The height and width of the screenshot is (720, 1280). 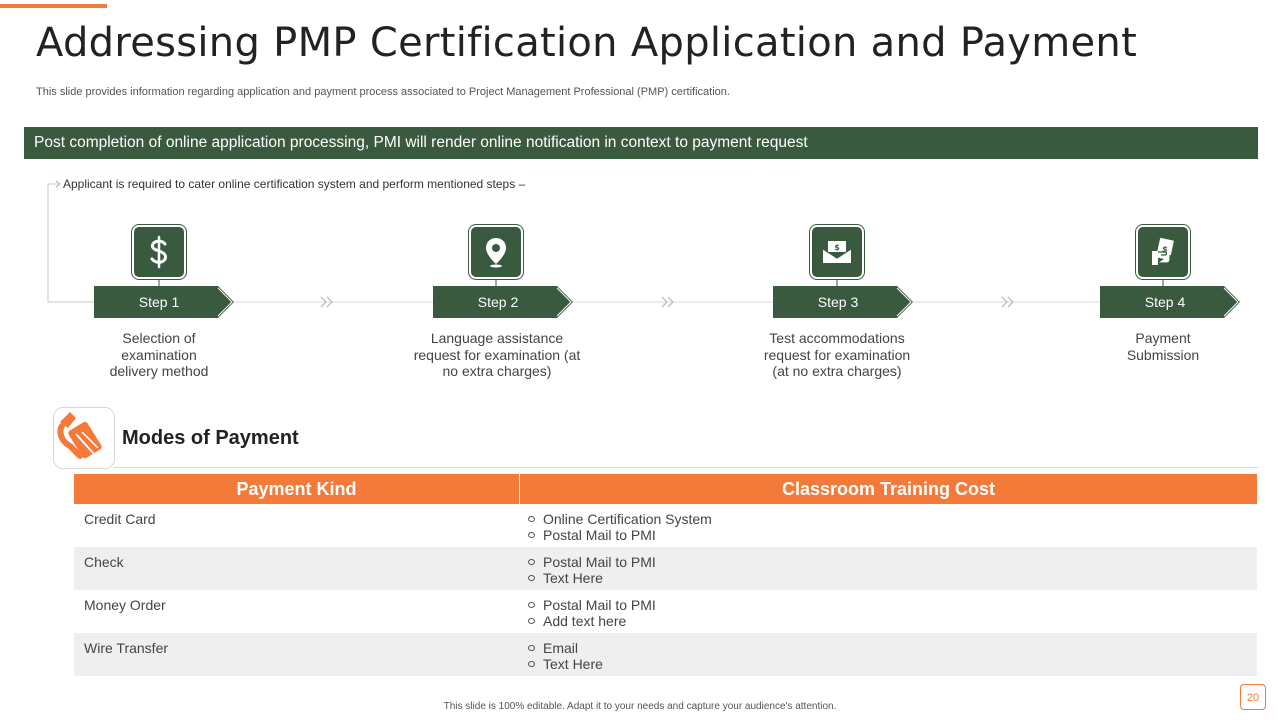 I want to click on header-training-cost: Classroom Training Cost, so click(x=888, y=489).